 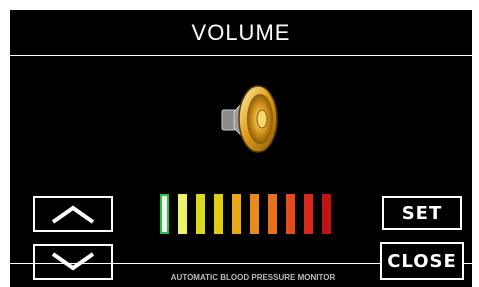 I want to click on device-footer-label: AUTOMATIC BLOOD PRESSURE MONITOR, so click(x=253, y=277).